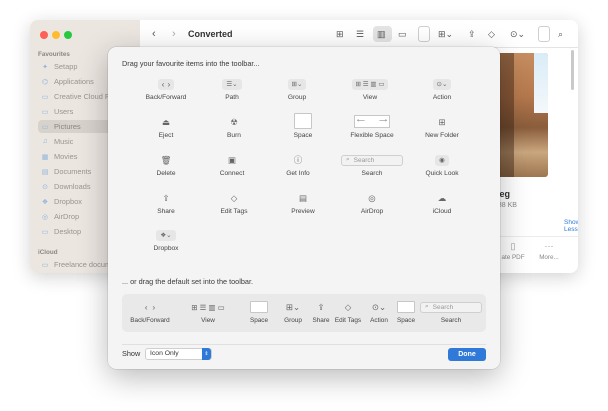 The width and height of the screenshot is (608, 411). Describe the element at coordinates (166, 169) in the screenshot. I see `toolbar-item-delete: 🗑 Delete` at that location.